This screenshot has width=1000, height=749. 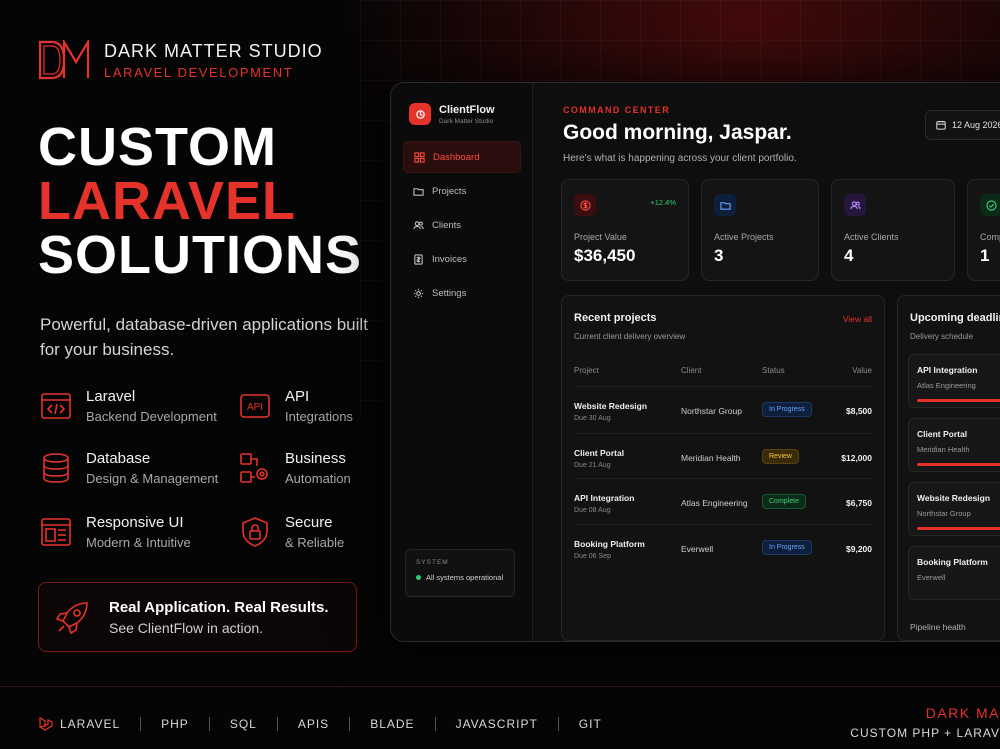 I want to click on deadline-name: Client Portal, so click(x=942, y=434).